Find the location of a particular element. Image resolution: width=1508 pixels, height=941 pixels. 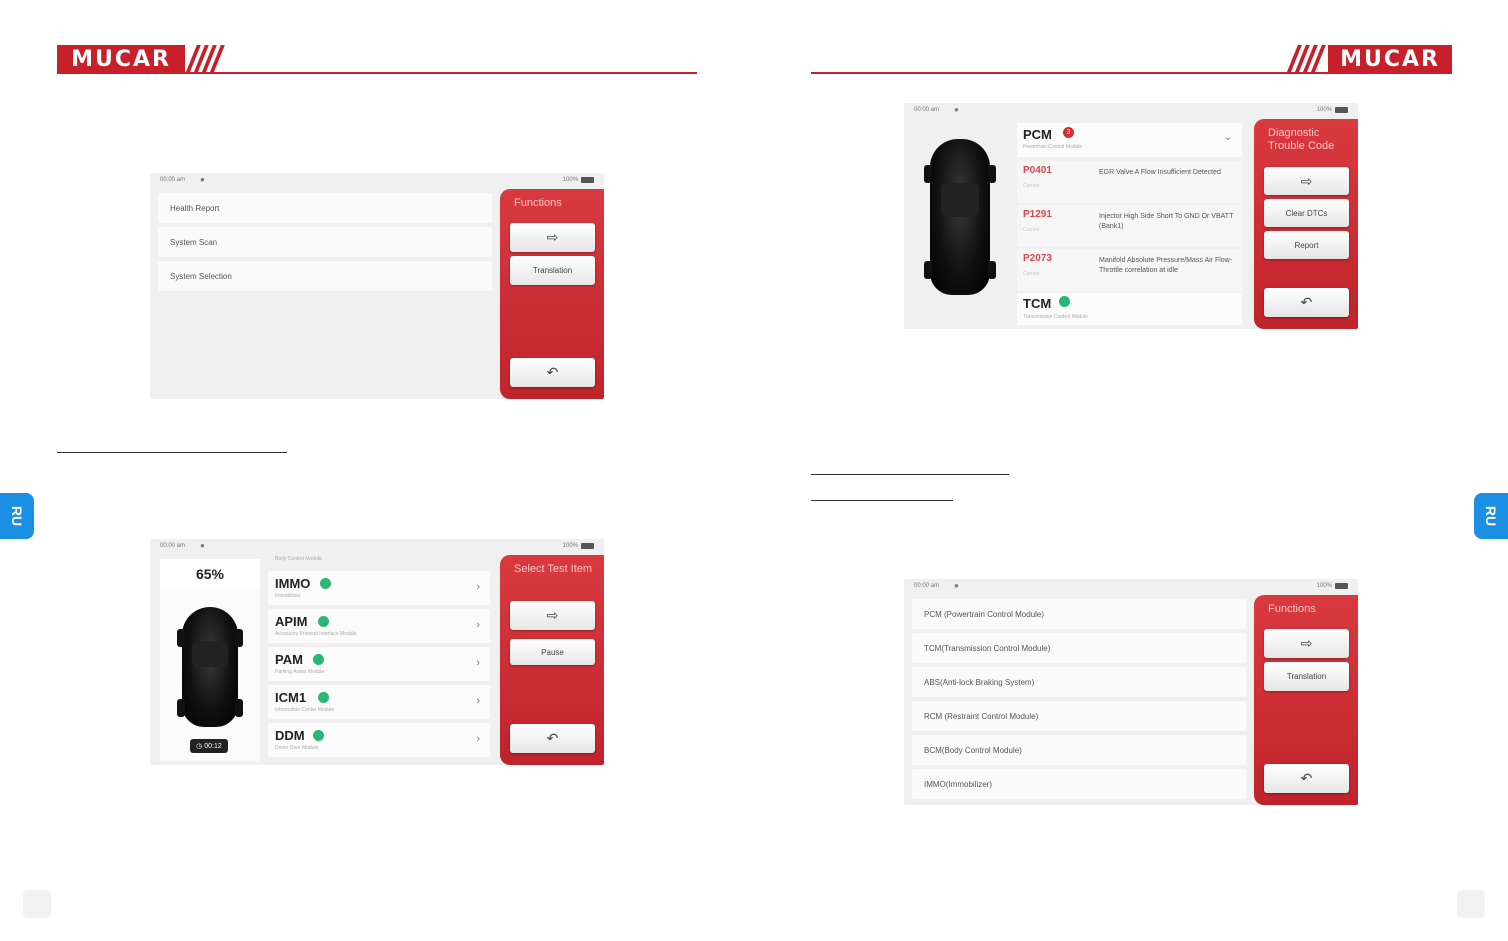

list-item: RCM (Restraint Control Module) is located at coordinates (1079, 716).